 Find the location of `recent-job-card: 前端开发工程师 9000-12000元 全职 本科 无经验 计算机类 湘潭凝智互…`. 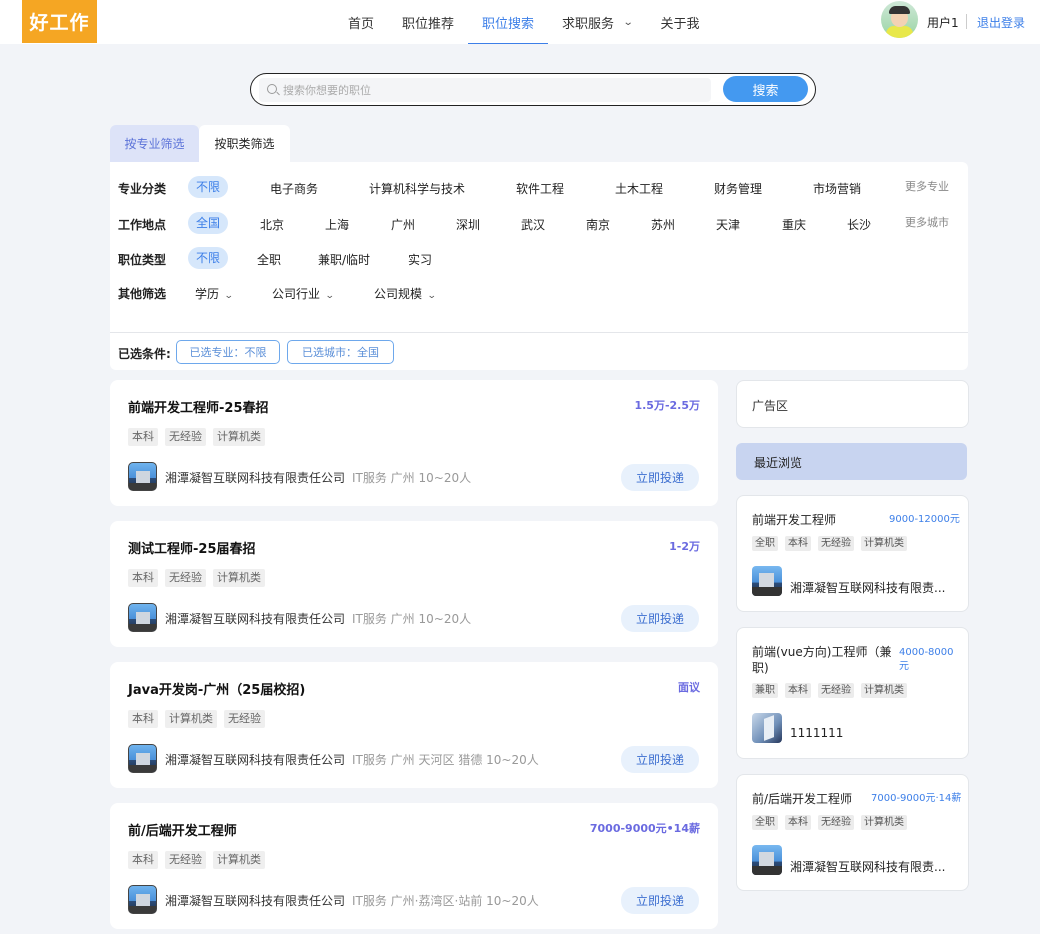

recent-job-card: 前端开发工程师 9000-12000元 全职 本科 无经验 计算机类 湘潭凝智互… is located at coordinates (852, 553).